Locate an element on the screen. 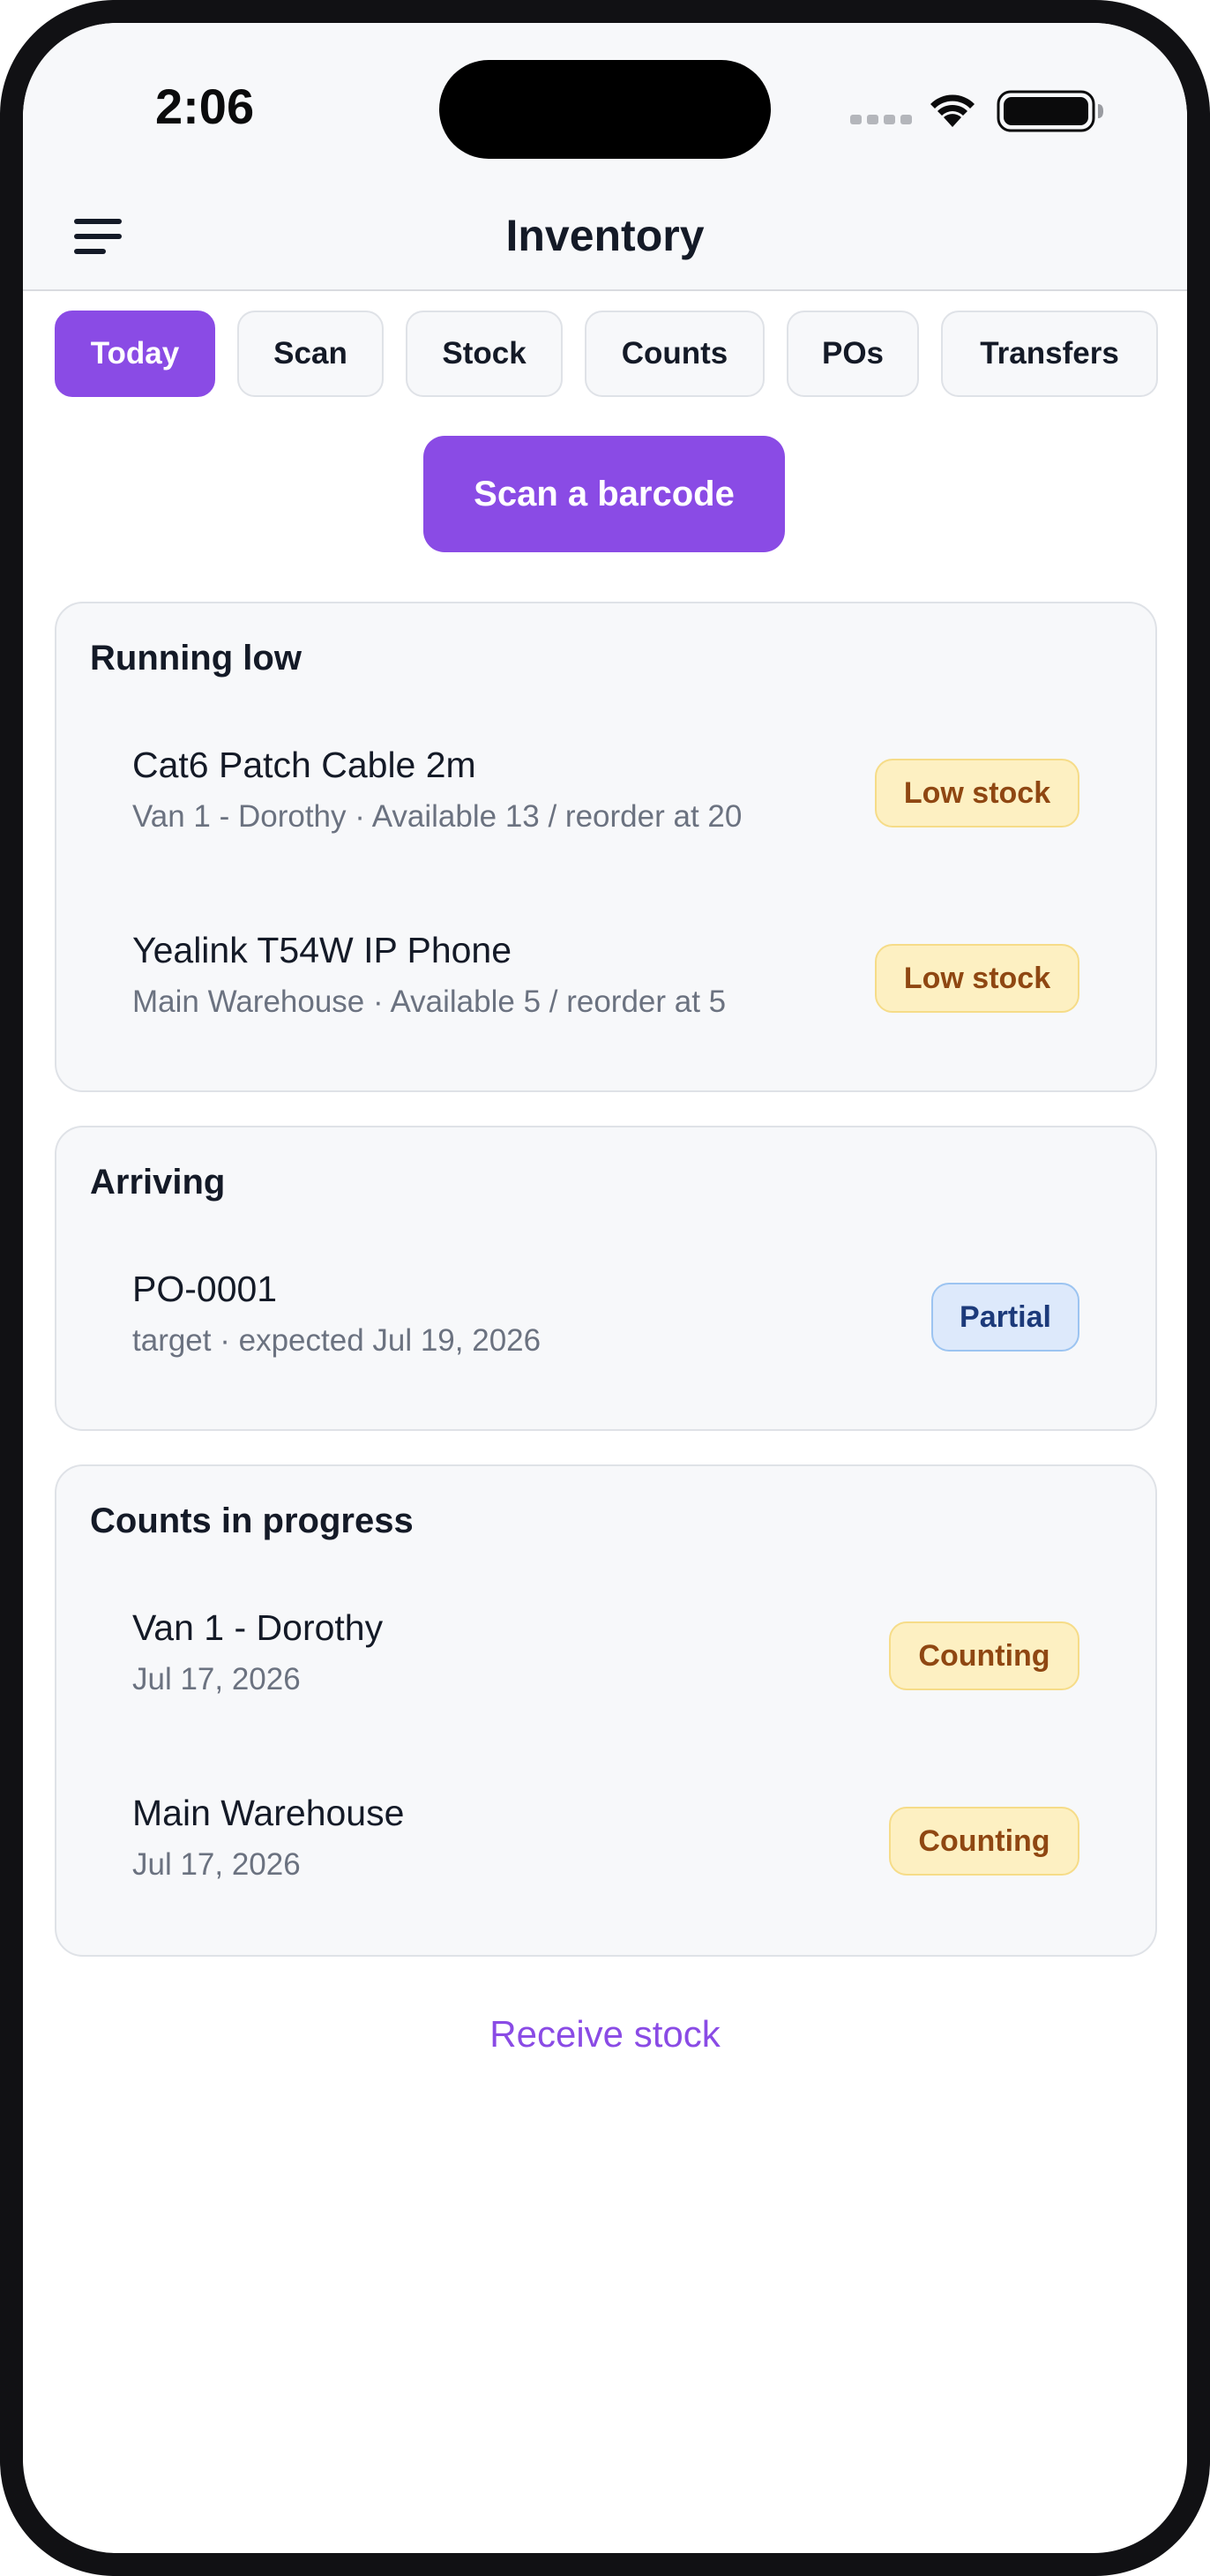  item-name: Main Warehouse is located at coordinates (268, 1813).